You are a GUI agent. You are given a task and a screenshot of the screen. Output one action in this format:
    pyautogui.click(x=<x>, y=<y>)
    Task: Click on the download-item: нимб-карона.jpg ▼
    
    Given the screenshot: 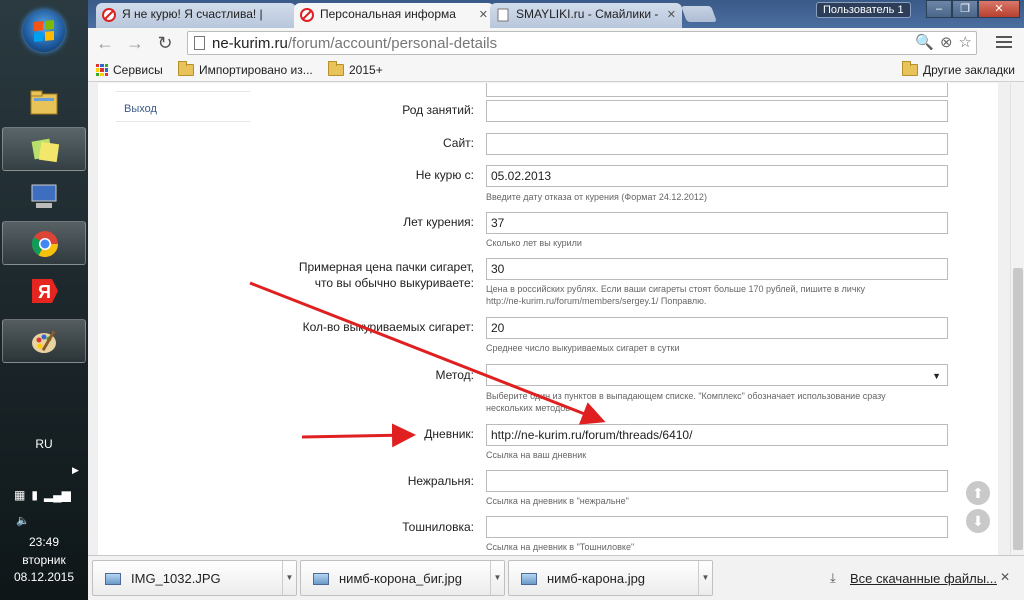 What is the action you would take?
    pyautogui.click(x=610, y=578)
    